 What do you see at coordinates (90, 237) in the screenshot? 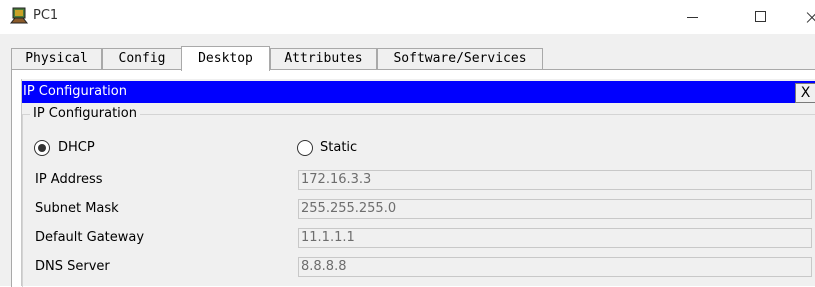
I see `default-gateway-label: Default Gateway` at bounding box center [90, 237].